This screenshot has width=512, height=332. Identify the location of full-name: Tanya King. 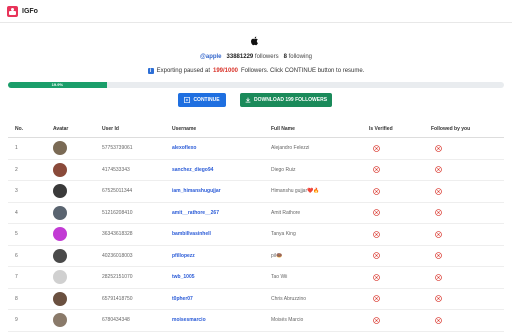
(320, 234).